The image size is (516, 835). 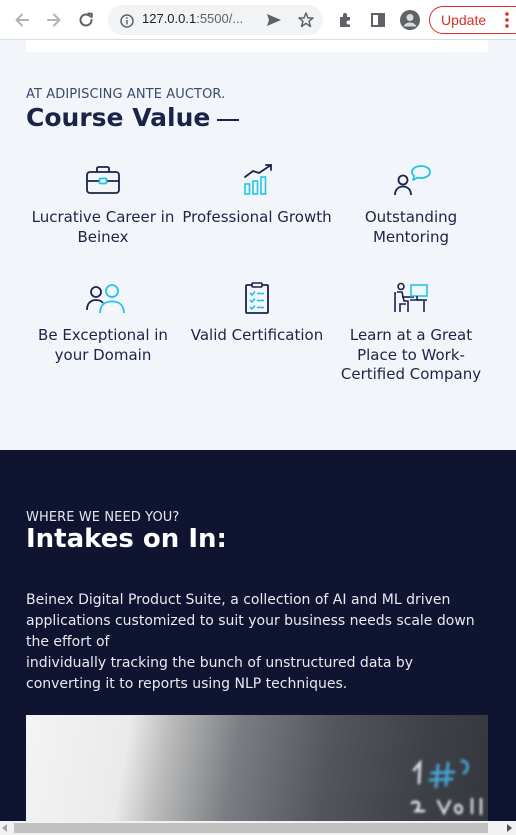 What do you see at coordinates (105, 298) in the screenshot?
I see `people-icon` at bounding box center [105, 298].